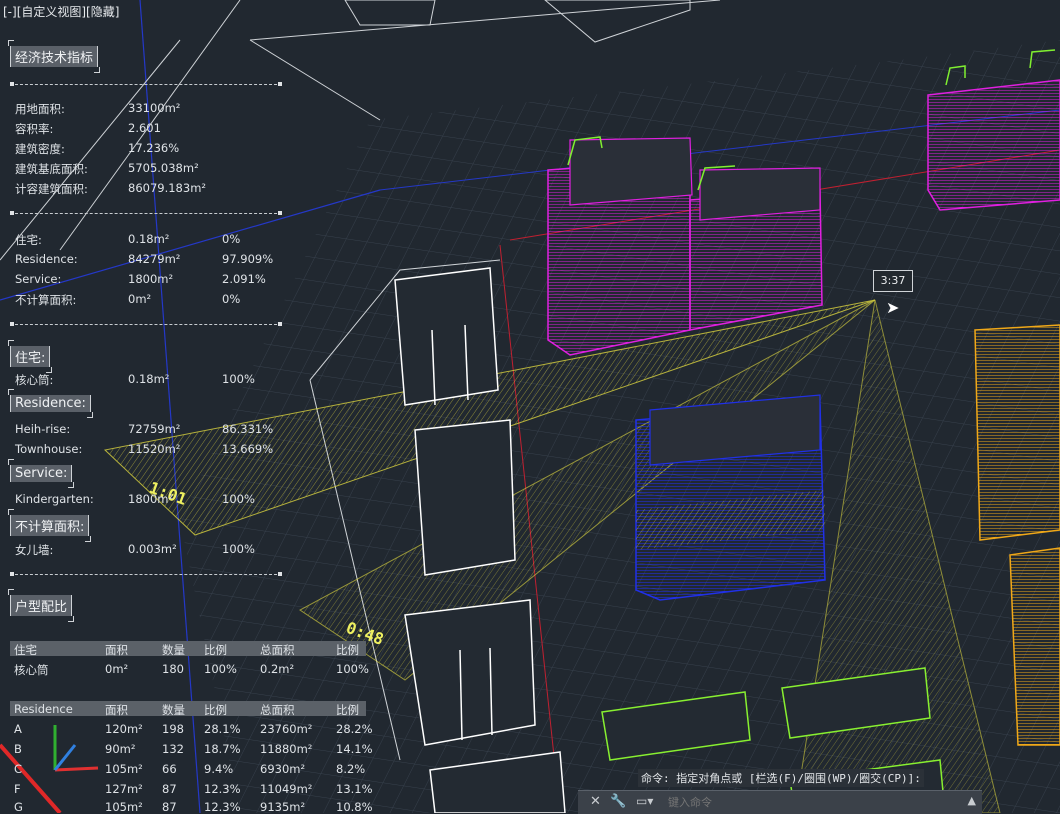 Image resolution: width=1060 pixels, height=814 pixels. Describe the element at coordinates (248, 429) in the screenshot. I see `residence-pct: 86.331%` at that location.